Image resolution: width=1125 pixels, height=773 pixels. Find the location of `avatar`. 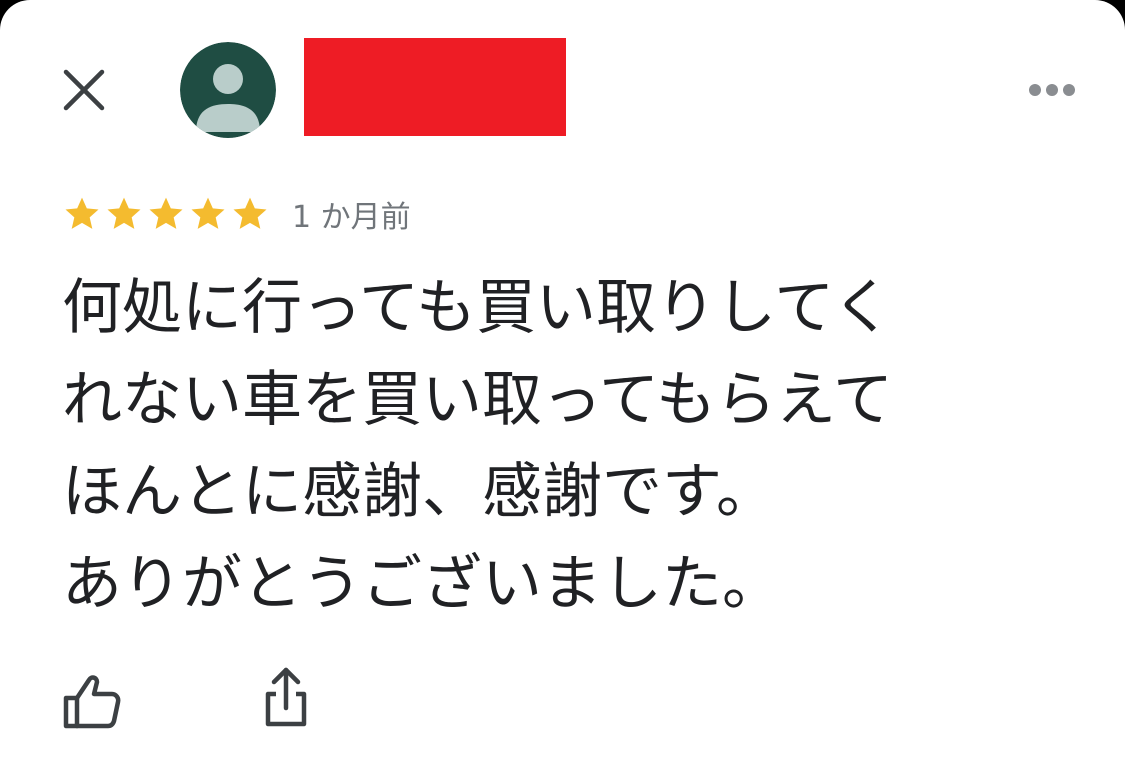

avatar is located at coordinates (228, 90).